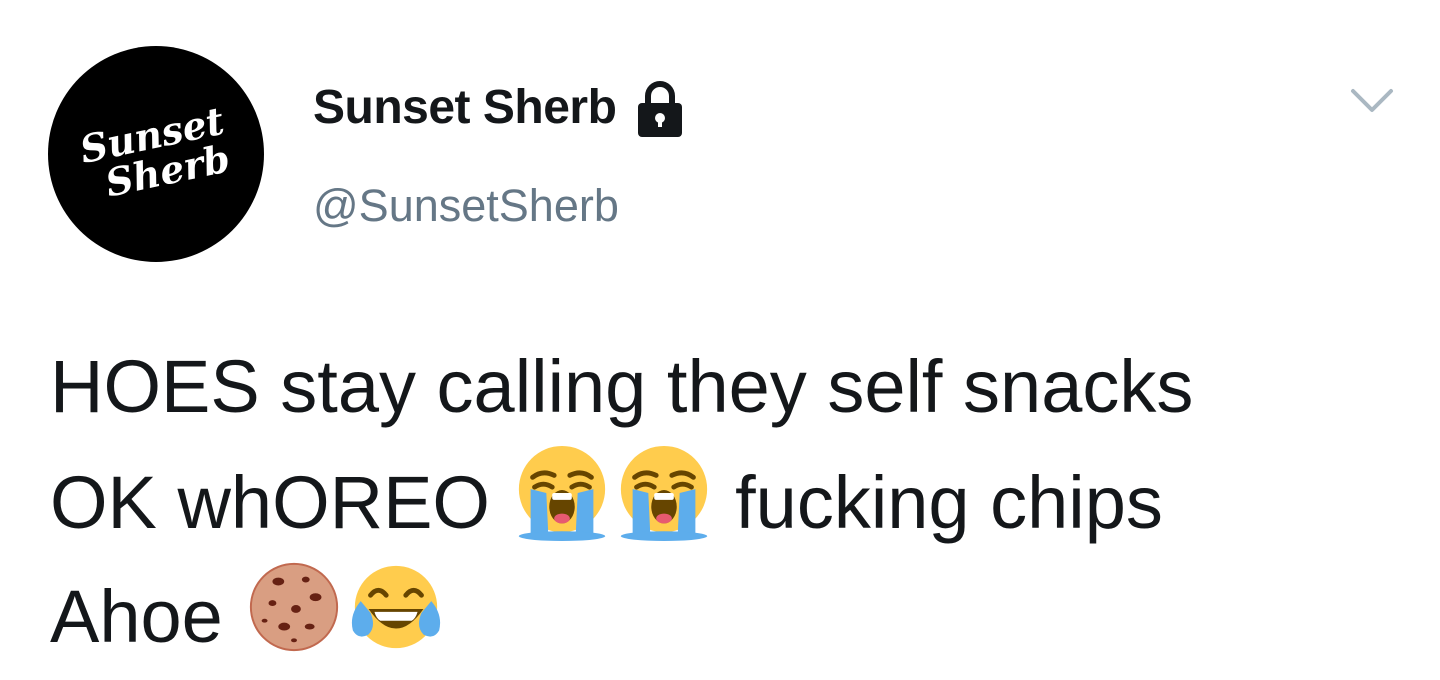 The height and width of the screenshot is (680, 1440). I want to click on display-name-row: Sunset Sherb, so click(499, 108).